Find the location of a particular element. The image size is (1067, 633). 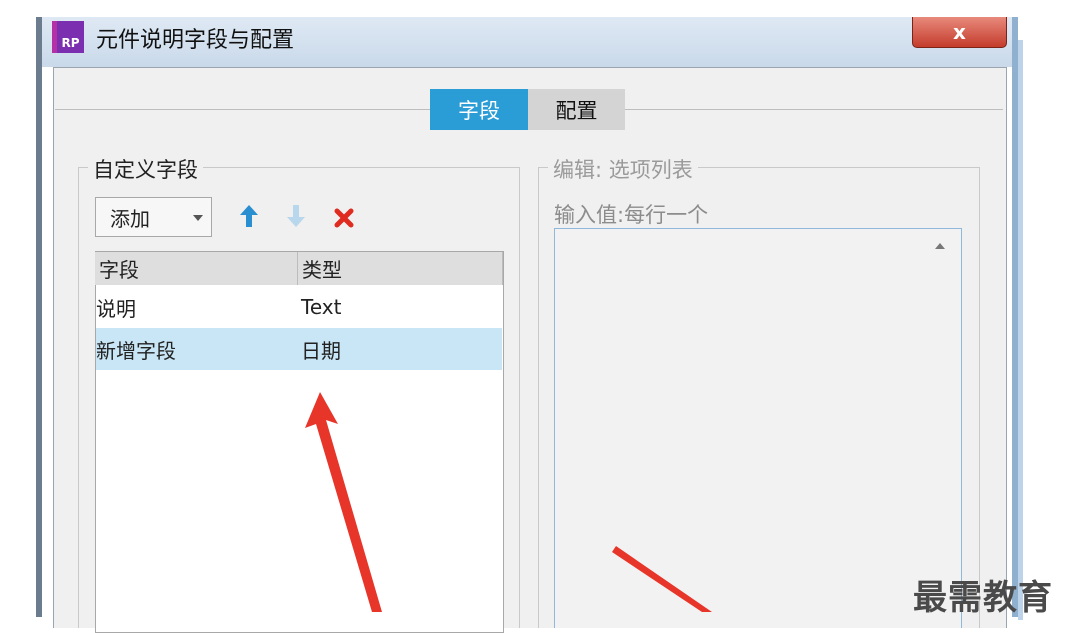

annotation-arrow-right is located at coordinates (662, 579).